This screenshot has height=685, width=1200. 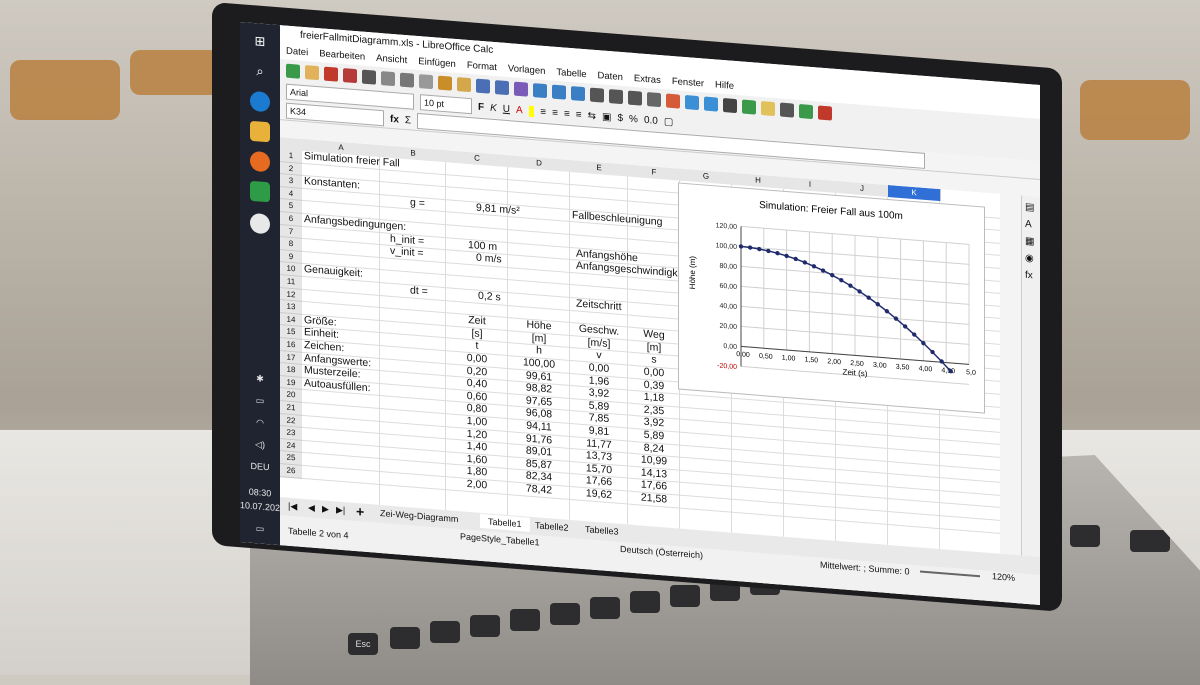 I want to click on borders-icon: ▢, so click(x=668, y=122).